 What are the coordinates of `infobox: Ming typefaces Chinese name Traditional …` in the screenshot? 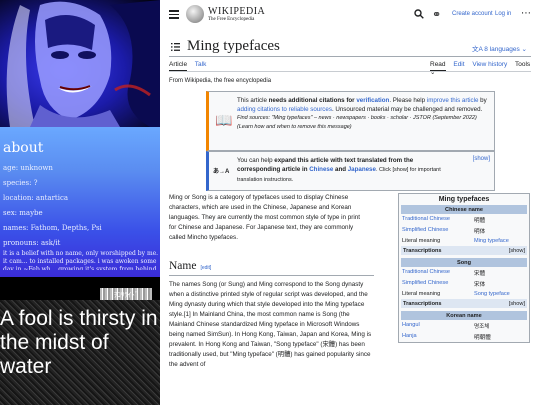 It's located at (464, 268).